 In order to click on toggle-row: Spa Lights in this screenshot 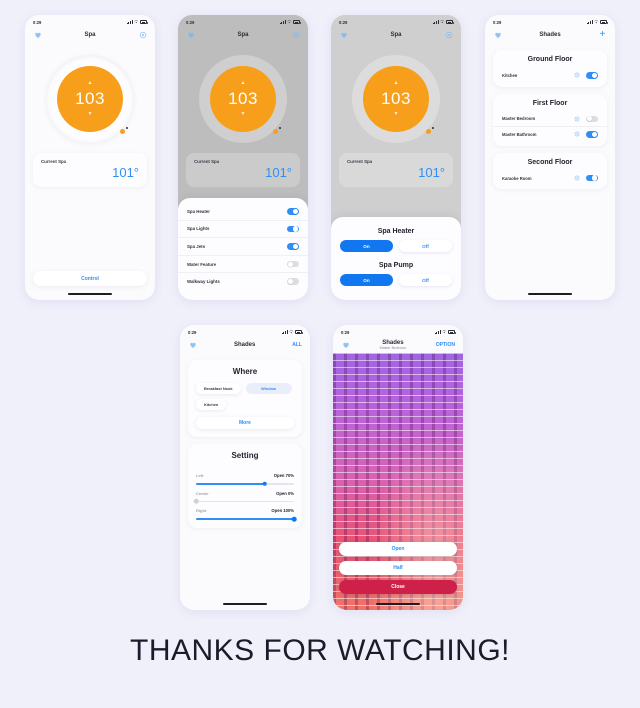, I will do `click(243, 228)`.